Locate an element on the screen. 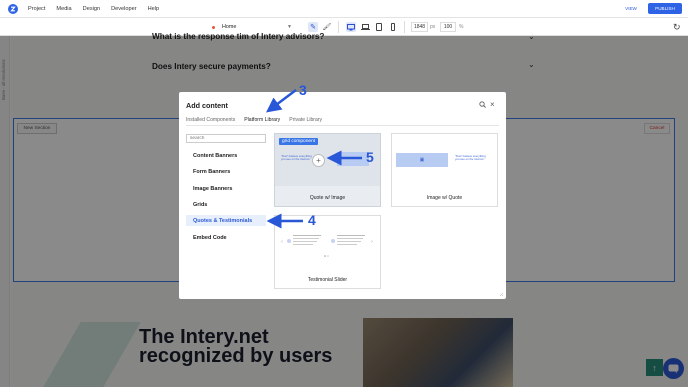 The image size is (688, 387). annotation-step-4: 4 is located at coordinates (312, 220).